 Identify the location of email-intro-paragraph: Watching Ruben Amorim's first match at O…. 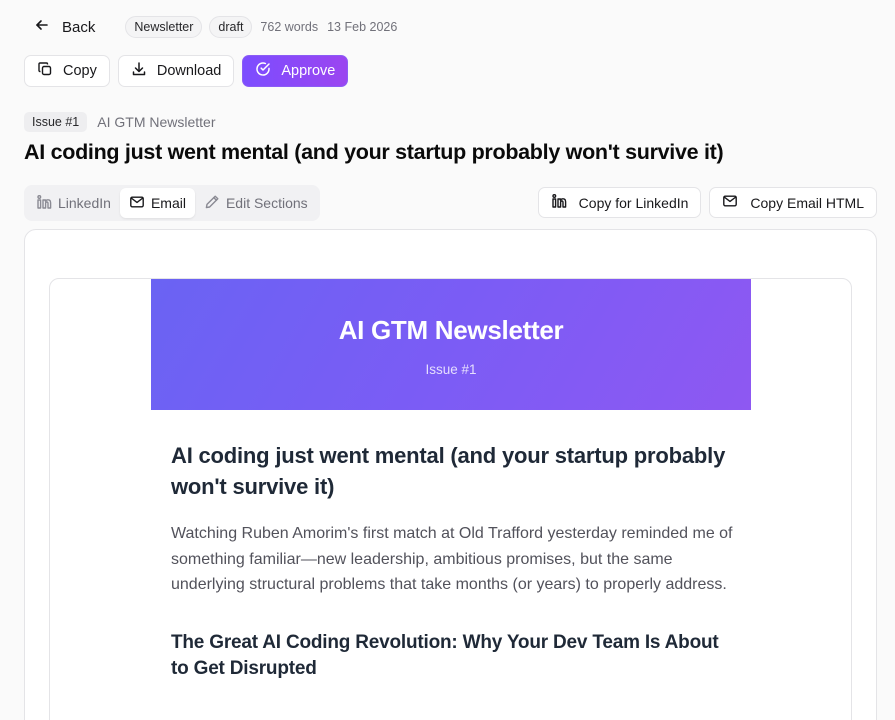
(452, 559).